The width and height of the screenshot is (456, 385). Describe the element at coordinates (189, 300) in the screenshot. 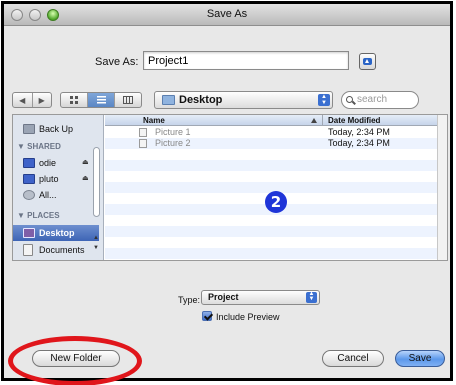

I see `type-label: Type:` at that location.